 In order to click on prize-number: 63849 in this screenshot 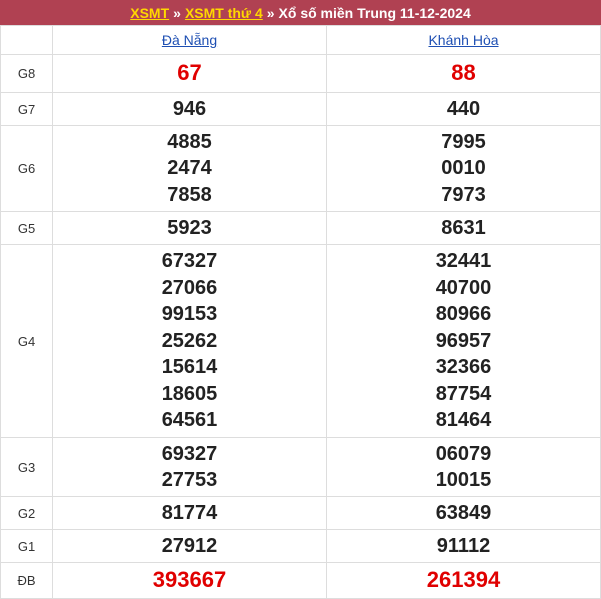, I will do `click(463, 512)`.